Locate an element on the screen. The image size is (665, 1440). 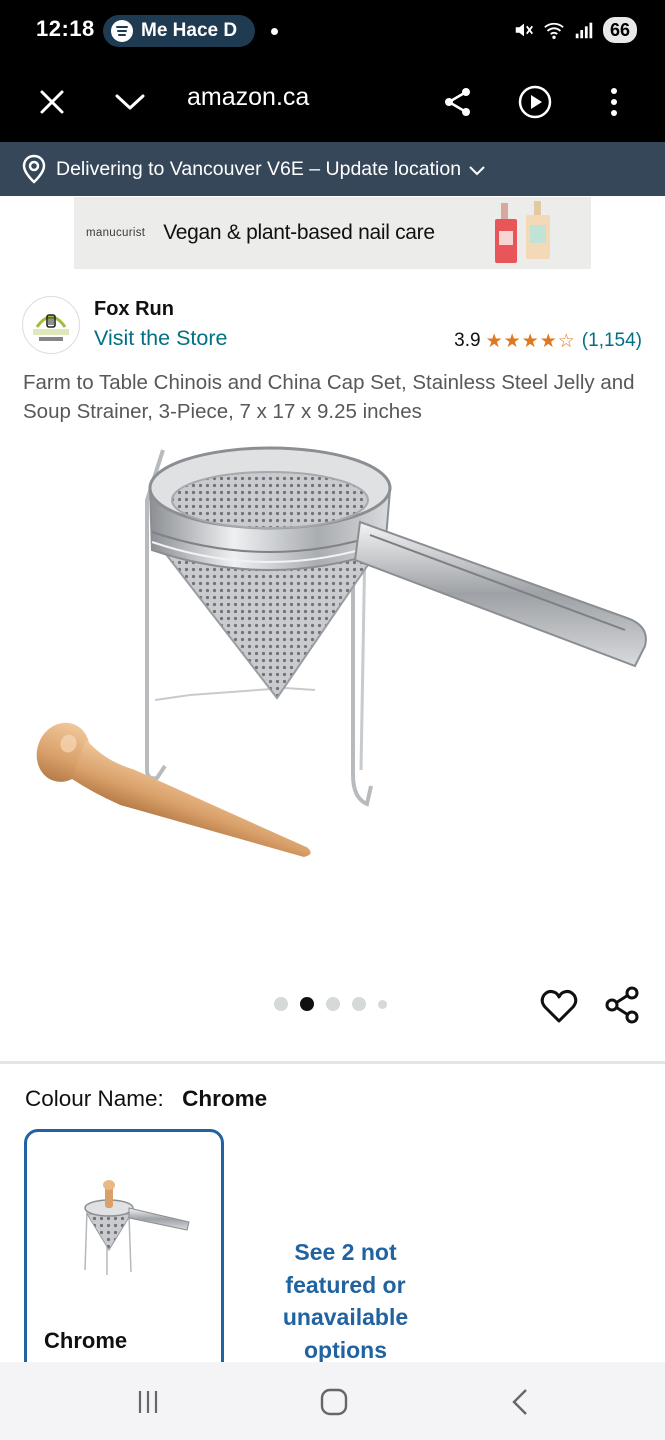
colour-swatch-chrome: Chrome is located at coordinates (124, 1259).